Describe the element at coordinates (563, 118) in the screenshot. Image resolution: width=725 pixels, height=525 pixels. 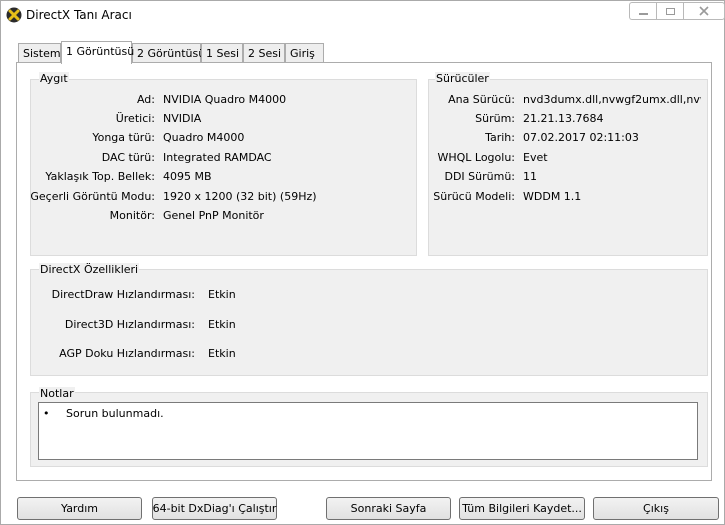
I see `driver-version-value: 21.21.13.7684` at that location.